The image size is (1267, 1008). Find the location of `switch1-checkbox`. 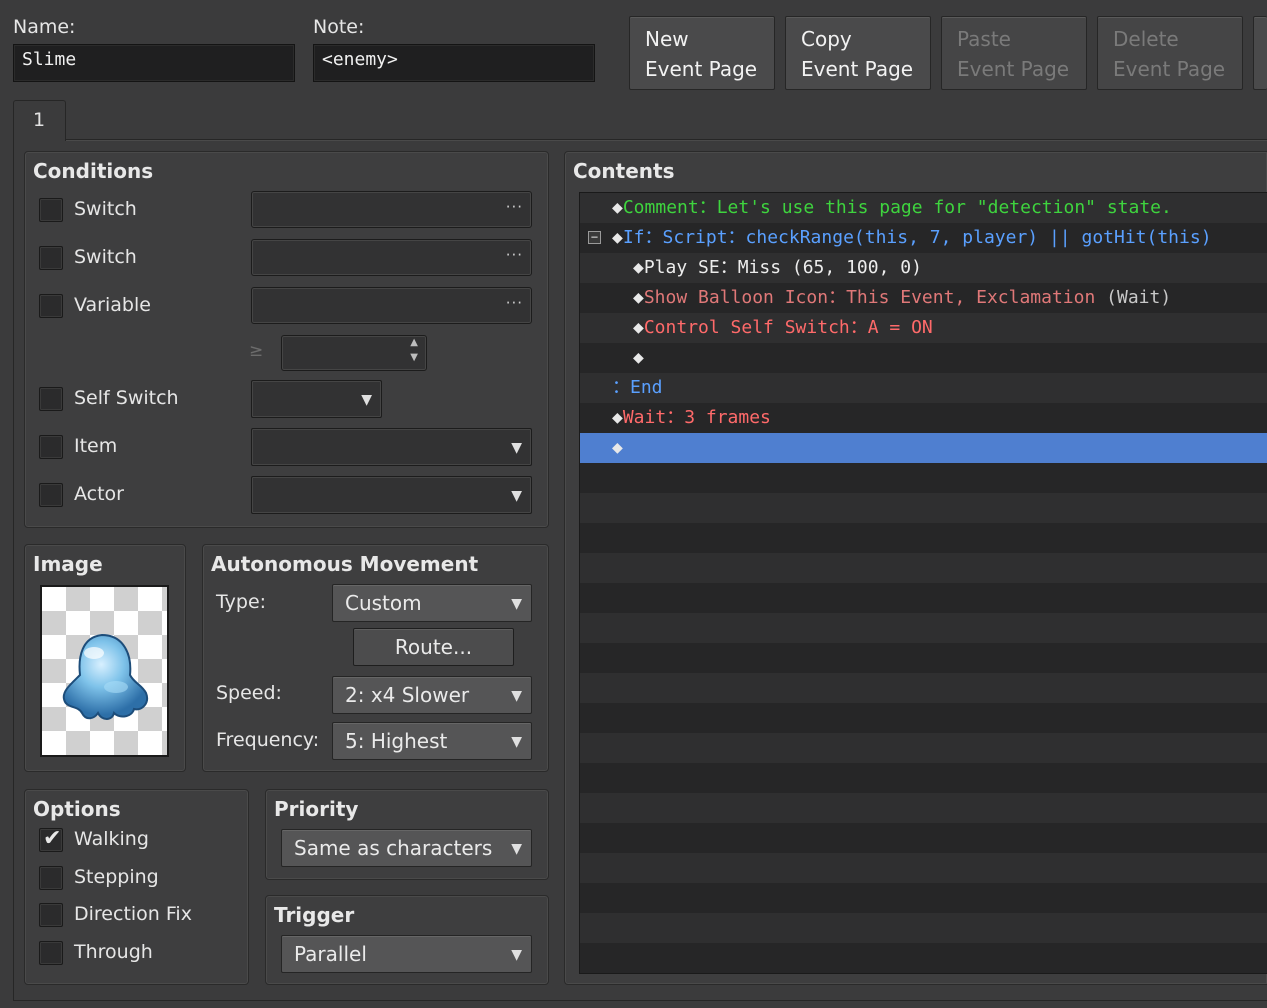

switch1-checkbox is located at coordinates (51, 210).